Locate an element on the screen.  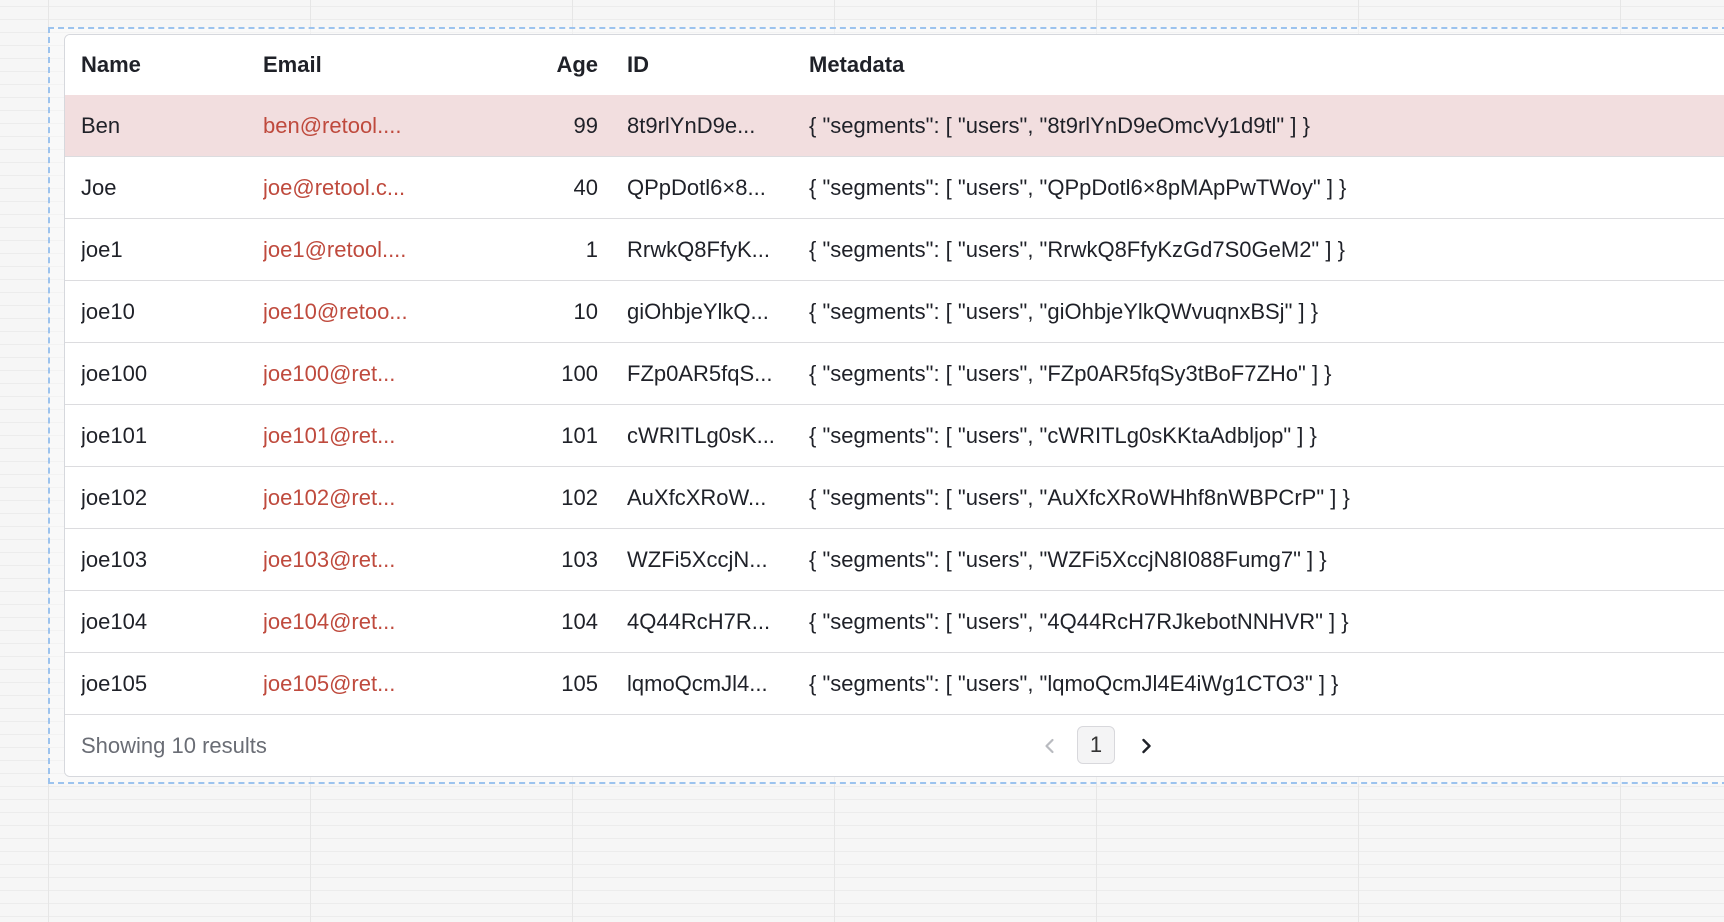
column-header-age: Age is located at coordinates (551, 65).